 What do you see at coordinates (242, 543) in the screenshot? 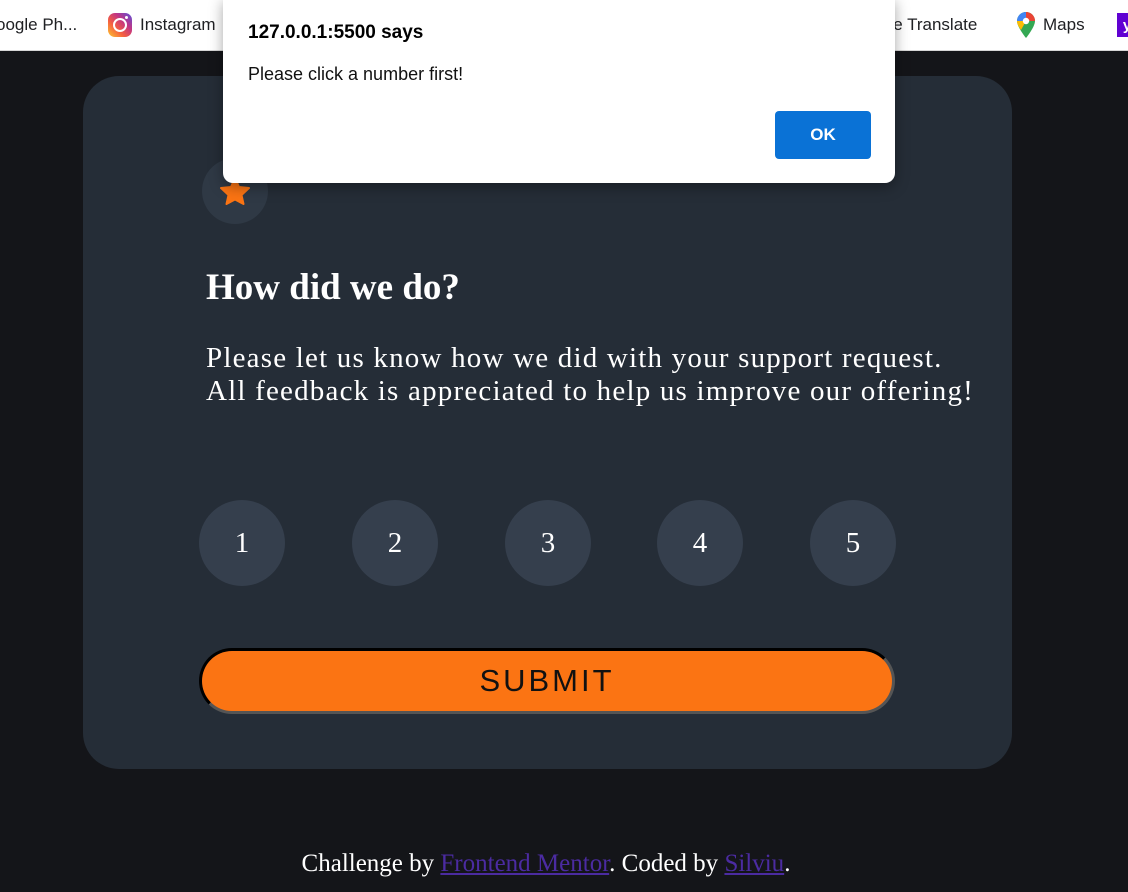
I see `rating-button-1: 1` at bounding box center [242, 543].